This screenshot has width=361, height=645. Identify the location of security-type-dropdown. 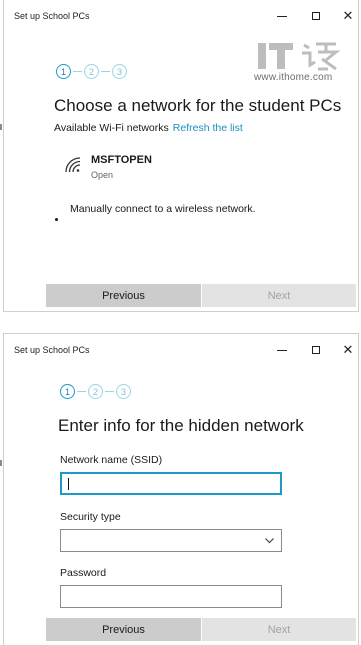
(171, 540).